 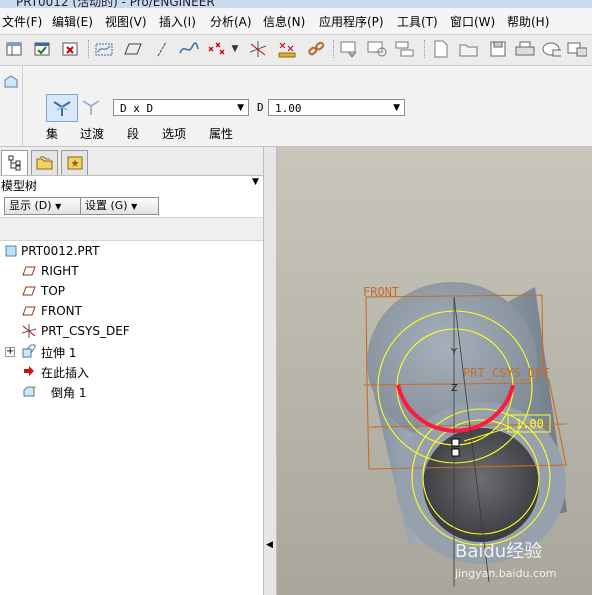 What do you see at coordinates (130, 251) in the screenshot?
I see `tree-item-root: PRT0012.PRT` at bounding box center [130, 251].